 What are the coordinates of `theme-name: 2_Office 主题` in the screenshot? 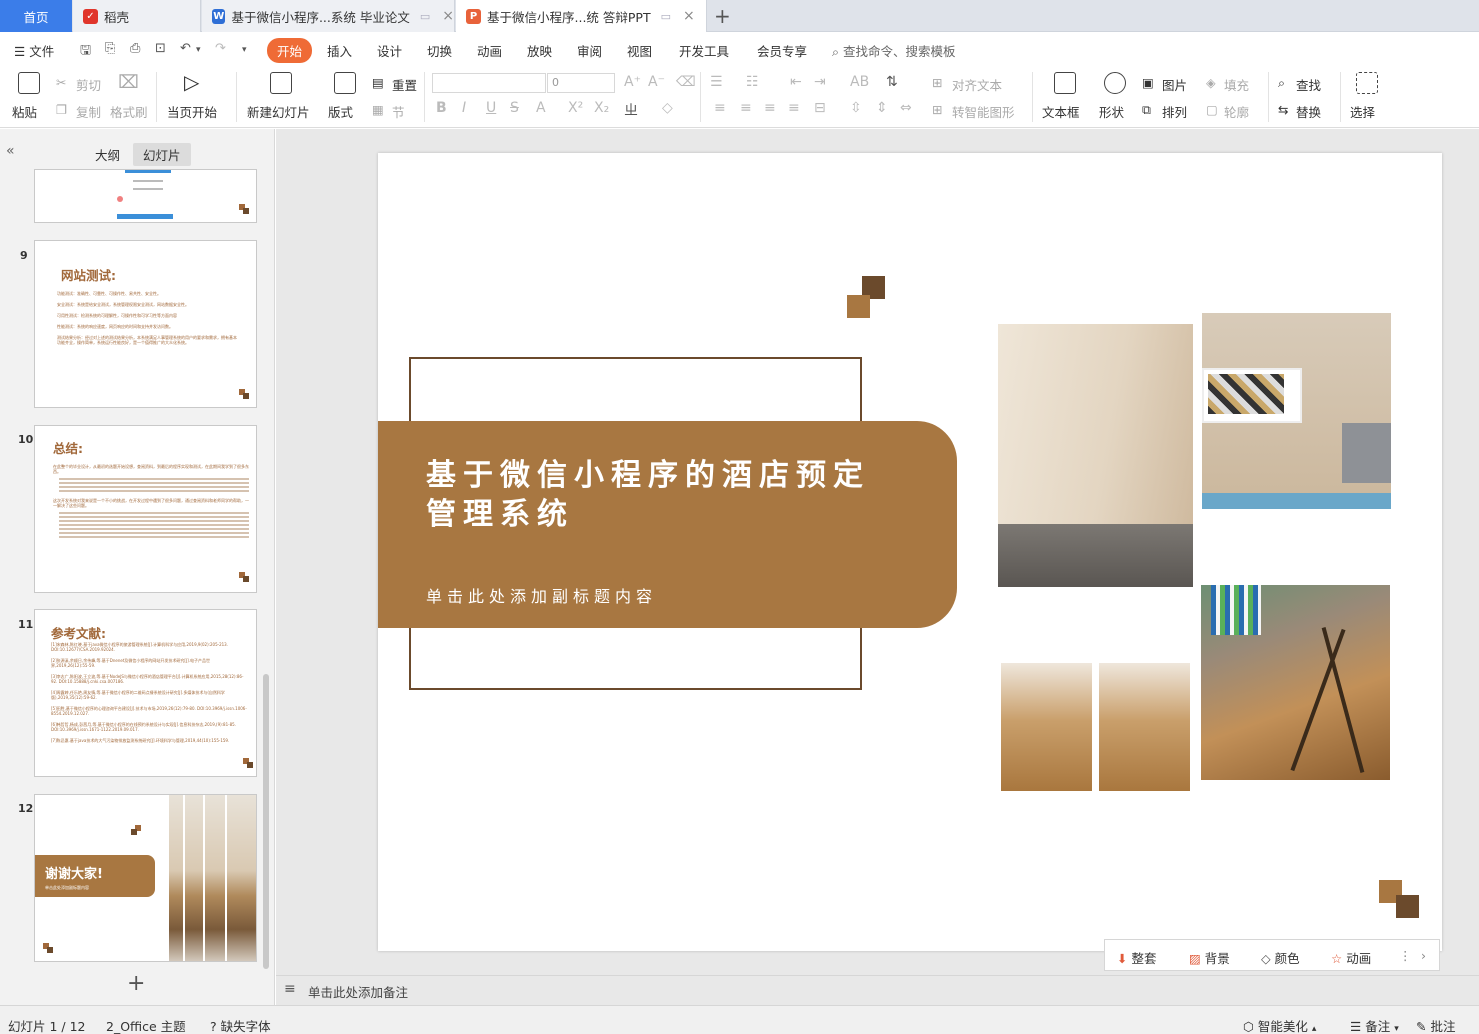 It's located at (146, 1025).